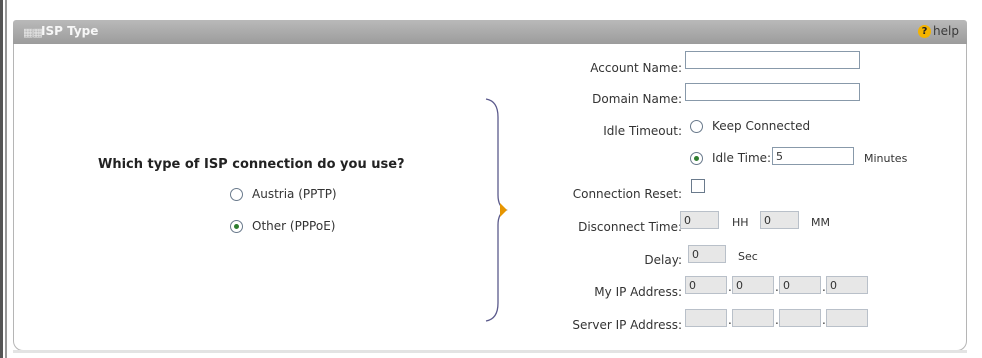  I want to click on radio-idle-time, so click(696, 158).